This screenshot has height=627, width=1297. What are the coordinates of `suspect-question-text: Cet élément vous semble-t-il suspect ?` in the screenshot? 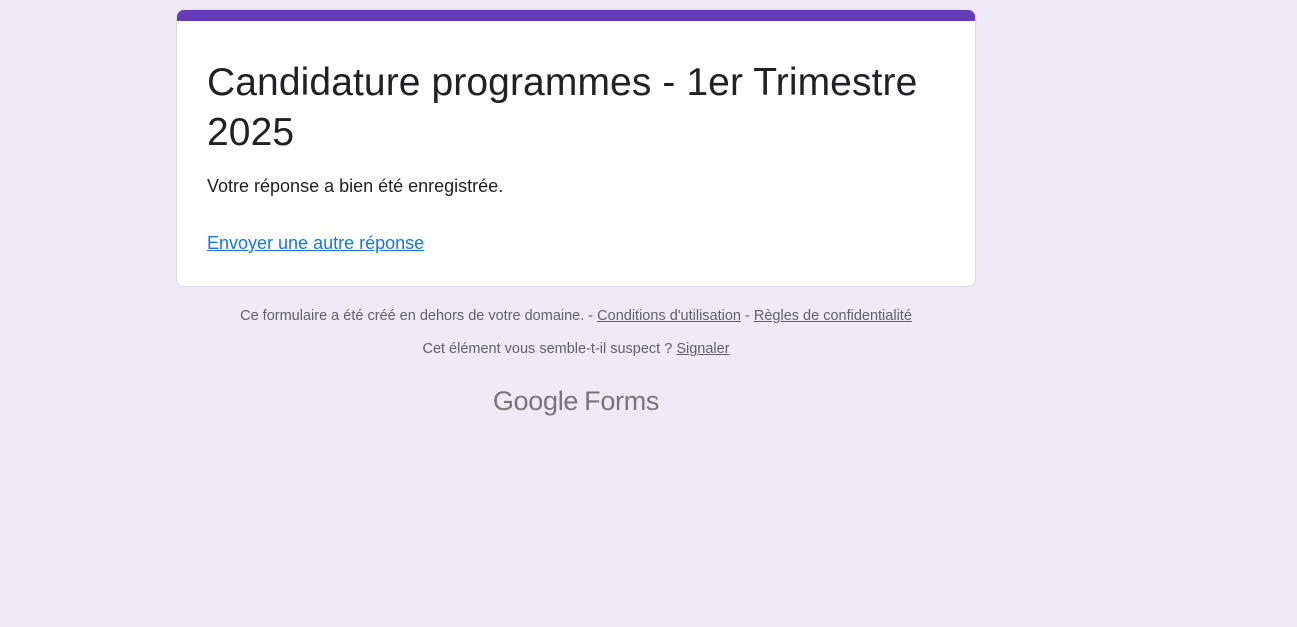 It's located at (547, 349).